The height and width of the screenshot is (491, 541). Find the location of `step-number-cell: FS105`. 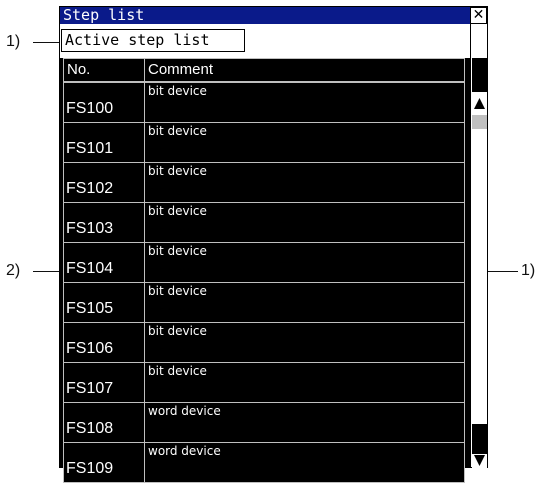

step-number-cell: FS105 is located at coordinates (104, 302).